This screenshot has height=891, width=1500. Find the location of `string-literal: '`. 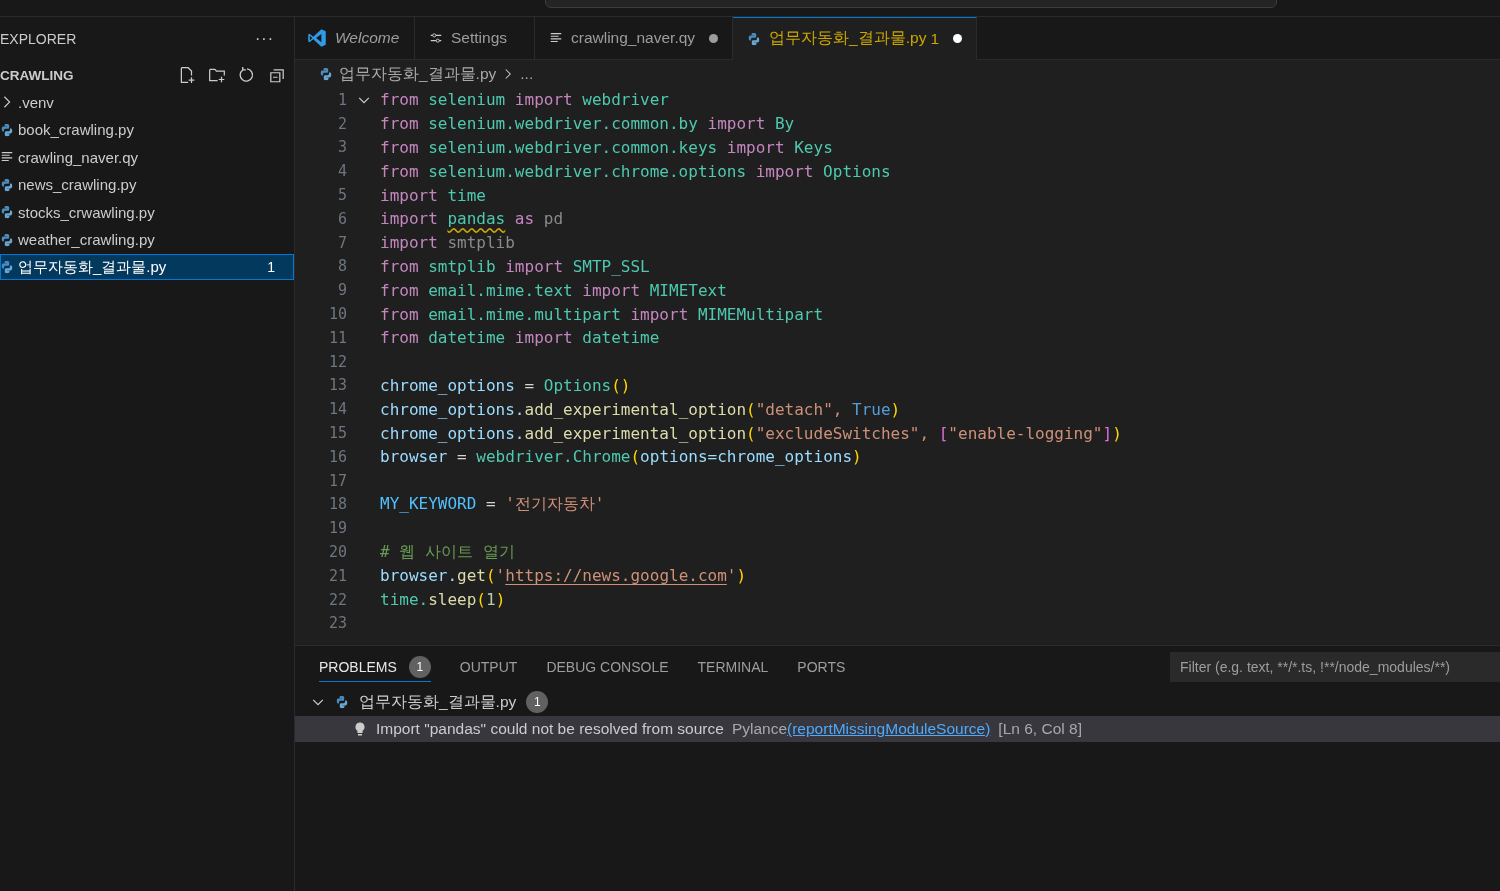

string-literal: ' is located at coordinates (731, 576).